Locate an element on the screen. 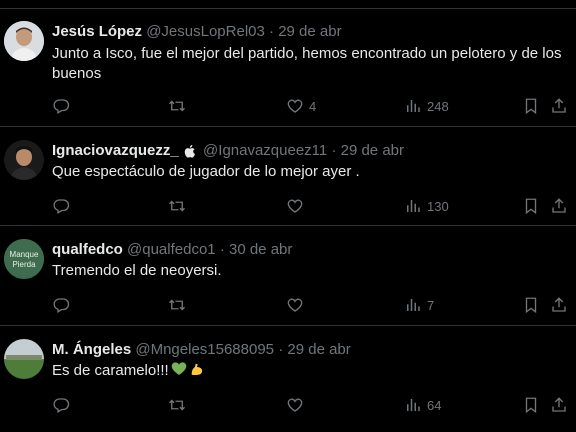 The width and height of the screenshot is (576, 432). tweet-actions: 4 248 is located at coordinates (312, 106).